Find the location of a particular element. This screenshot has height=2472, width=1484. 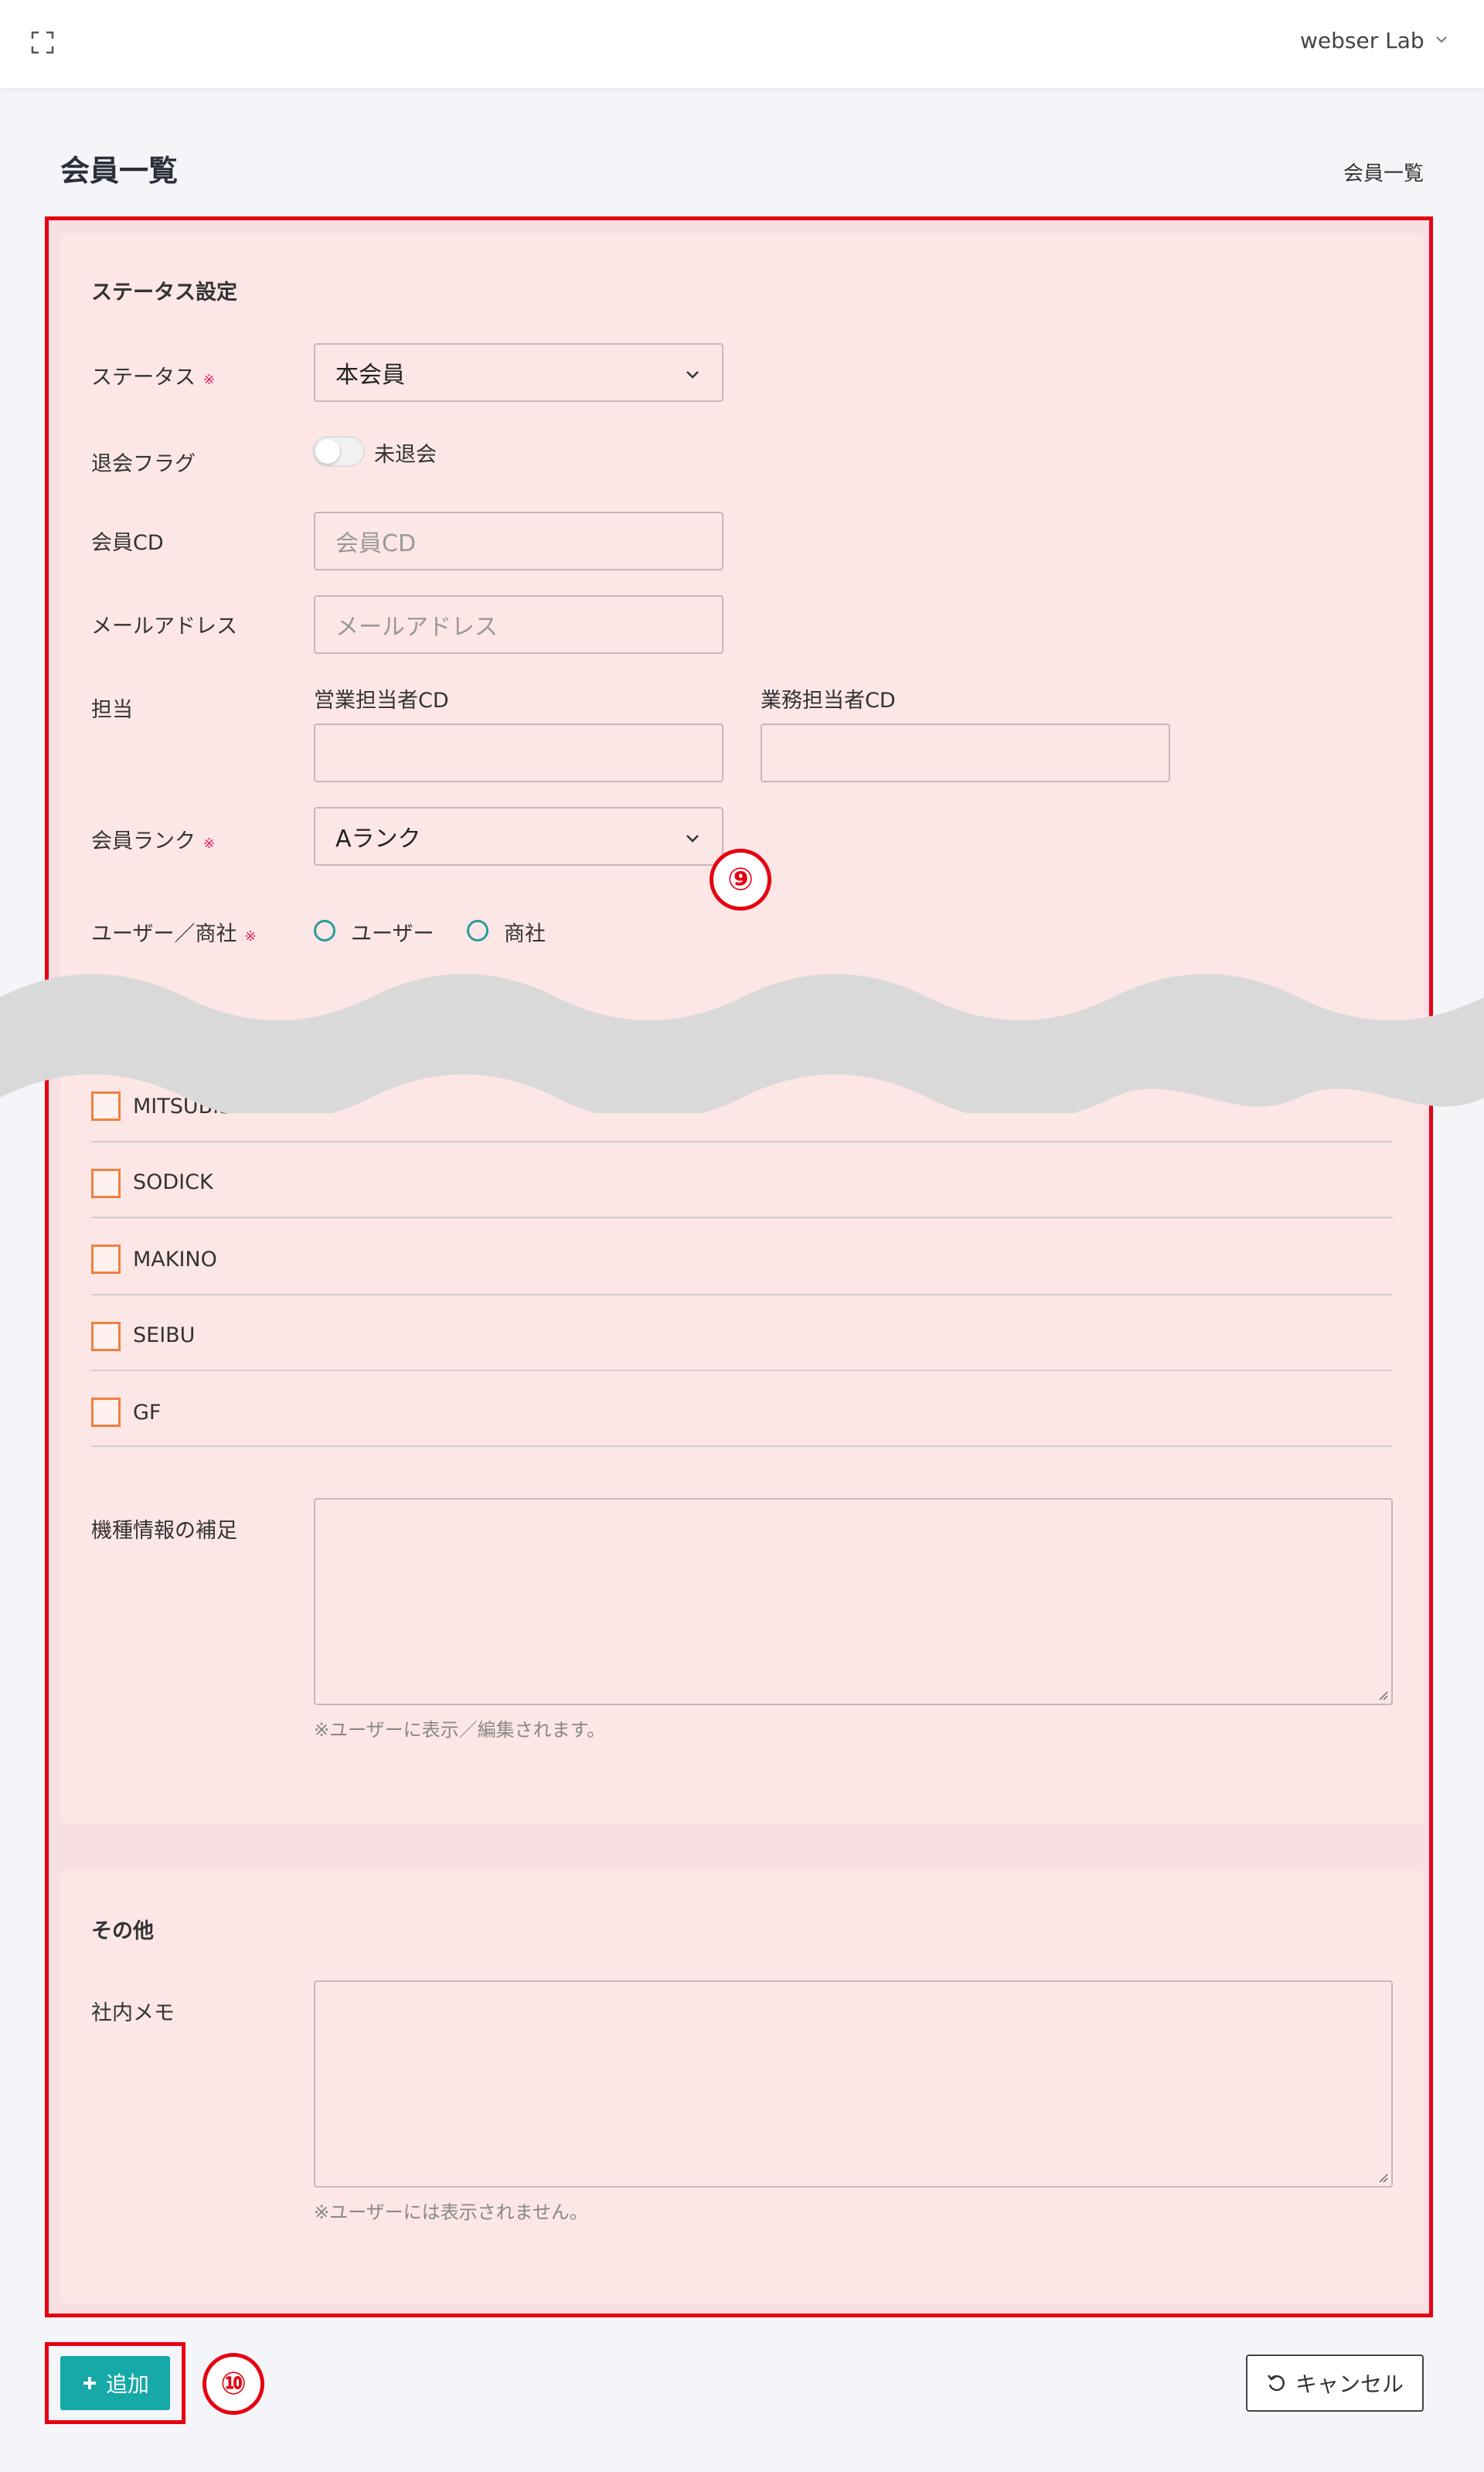

ops-staff-label: 業務担当者CD is located at coordinates (828, 701).